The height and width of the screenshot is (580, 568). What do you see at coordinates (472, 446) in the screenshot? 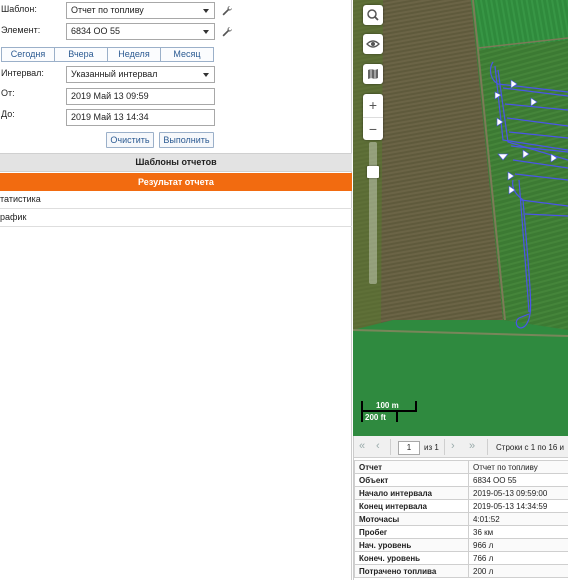
I see `last-page-icon: »` at bounding box center [472, 446].